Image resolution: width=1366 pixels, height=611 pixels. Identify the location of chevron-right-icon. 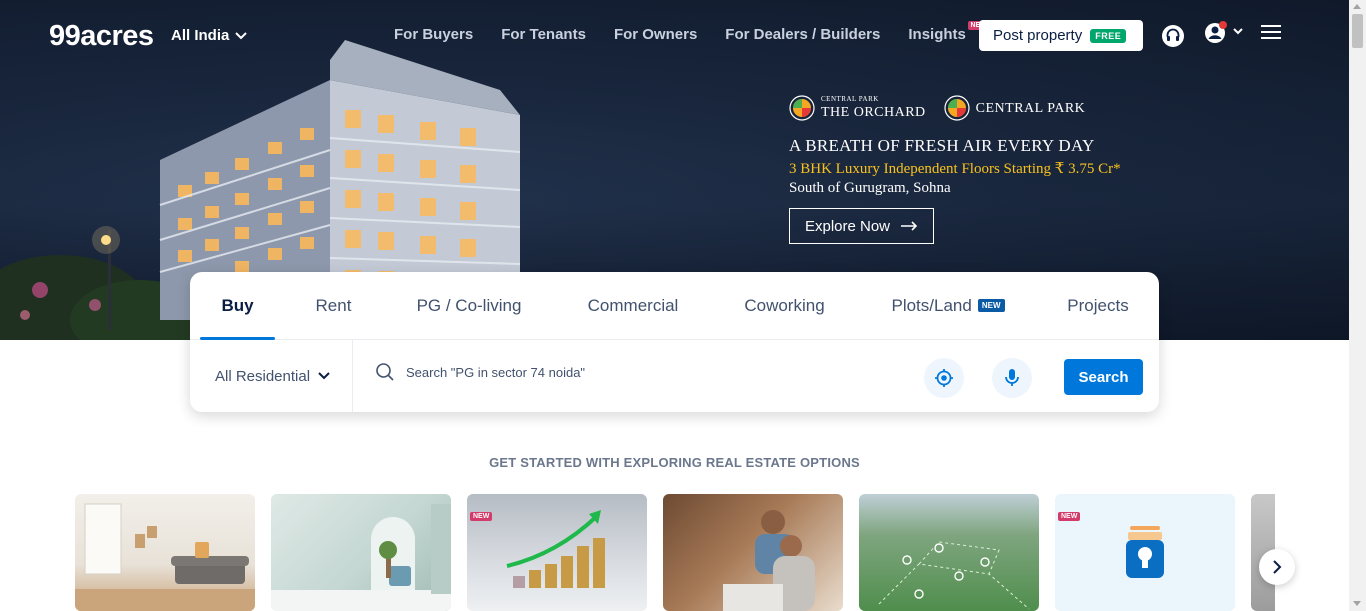
(1277, 567).